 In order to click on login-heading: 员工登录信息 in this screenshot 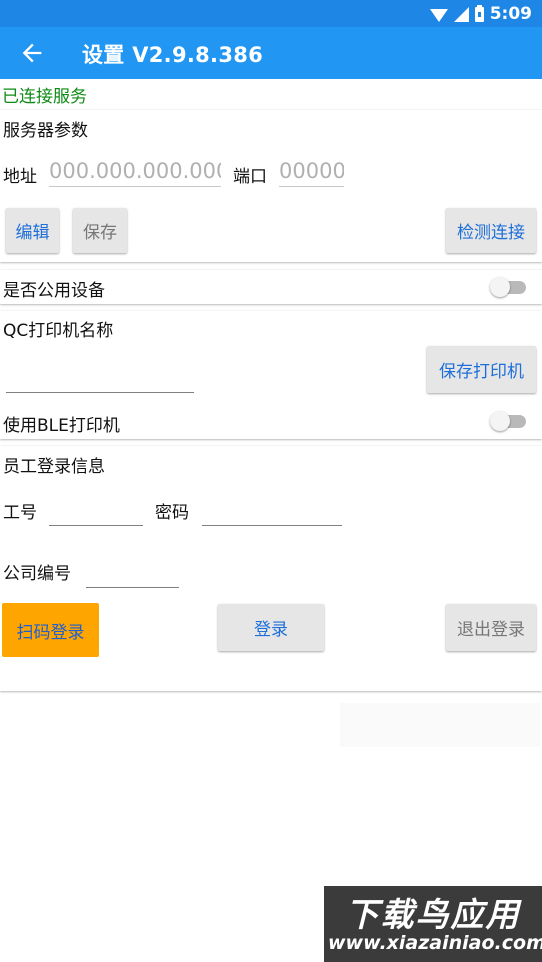, I will do `click(54, 467)`.